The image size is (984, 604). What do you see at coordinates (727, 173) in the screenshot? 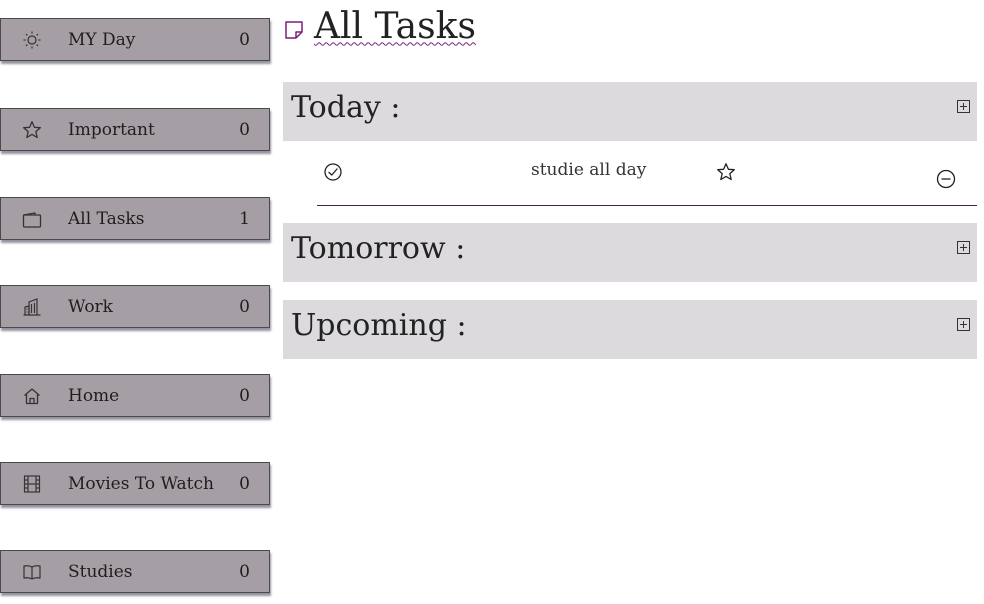
I see `star-outline-icon` at bounding box center [727, 173].